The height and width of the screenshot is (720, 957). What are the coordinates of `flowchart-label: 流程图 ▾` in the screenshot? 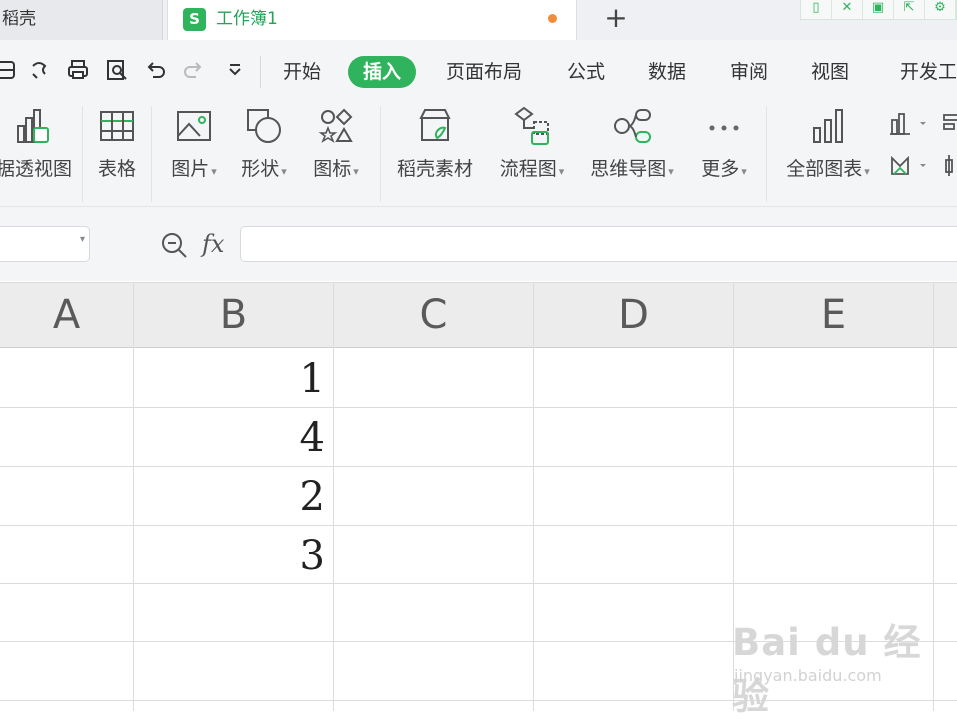 It's located at (532, 169).